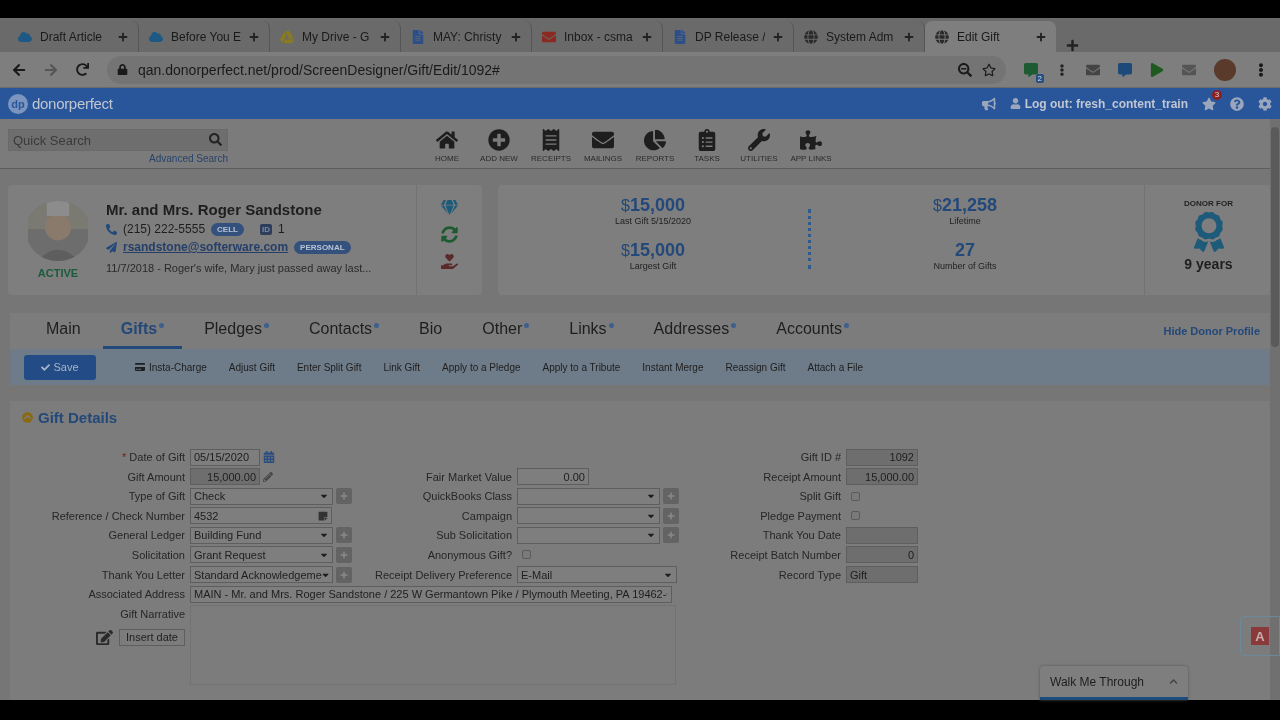 The height and width of the screenshot is (720, 1280). What do you see at coordinates (1217, 94) in the screenshot?
I see `alert-count: 3` at bounding box center [1217, 94].